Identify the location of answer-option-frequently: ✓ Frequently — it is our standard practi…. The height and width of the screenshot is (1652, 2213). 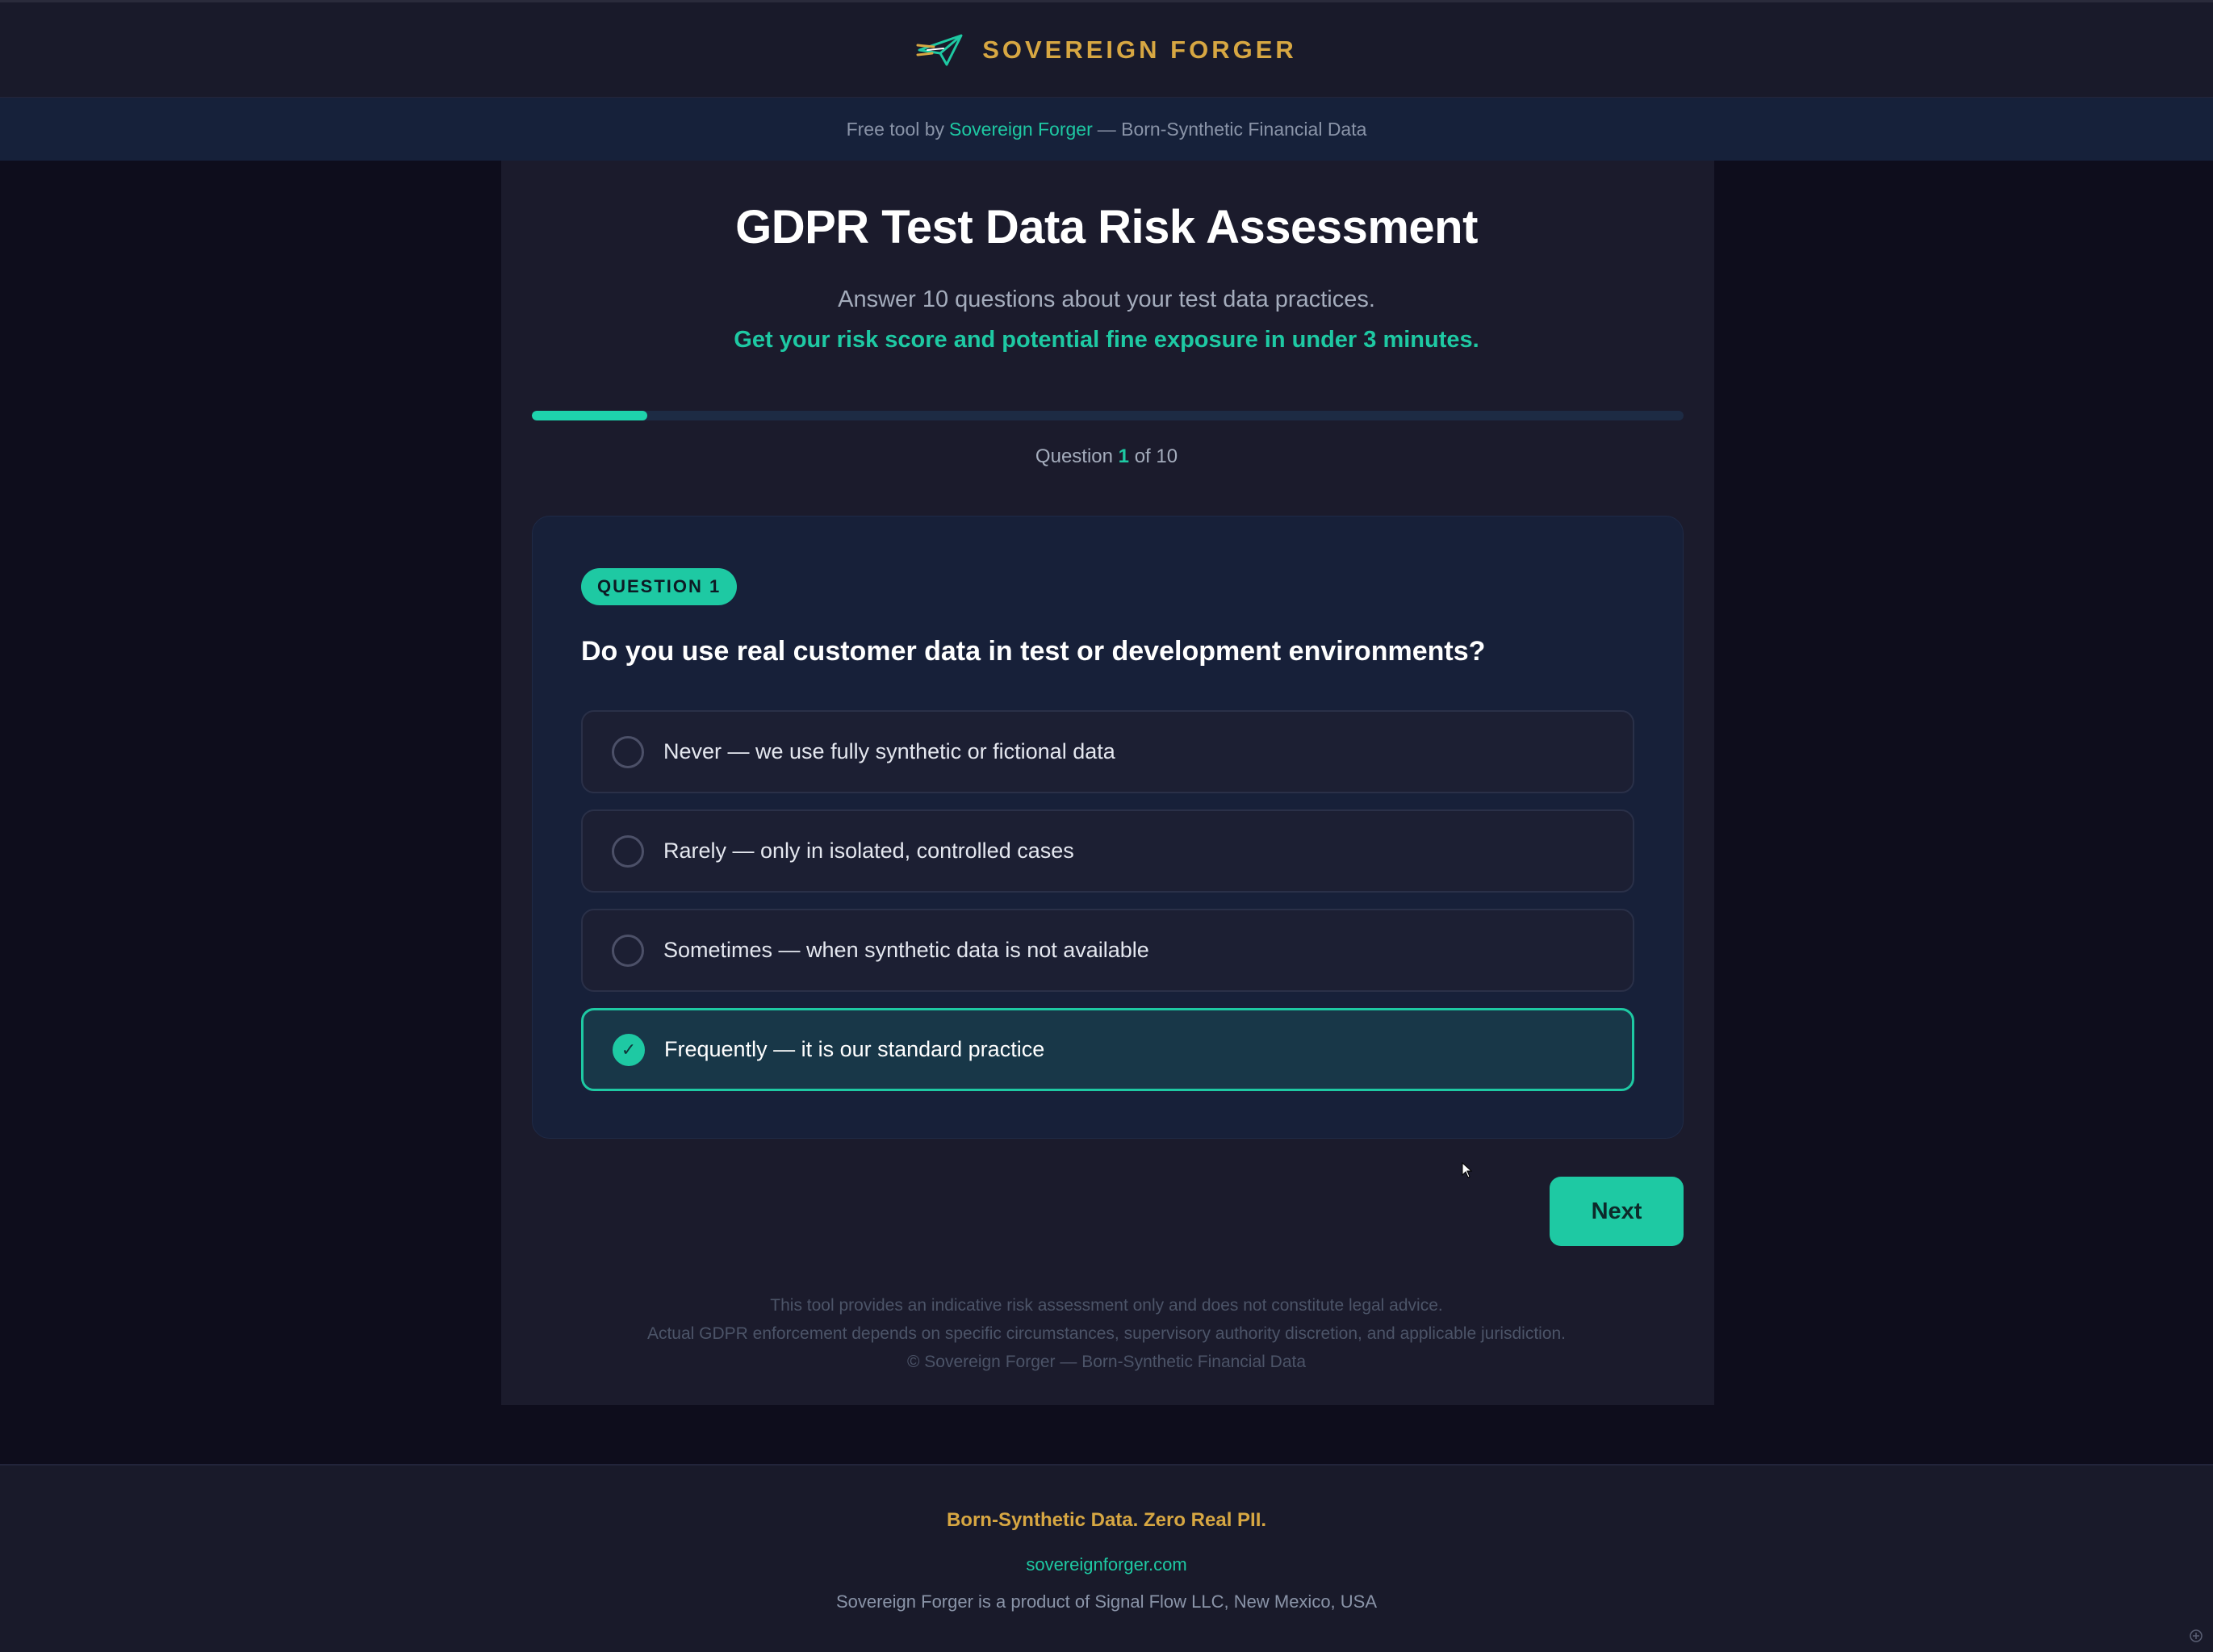
(1107, 1049).